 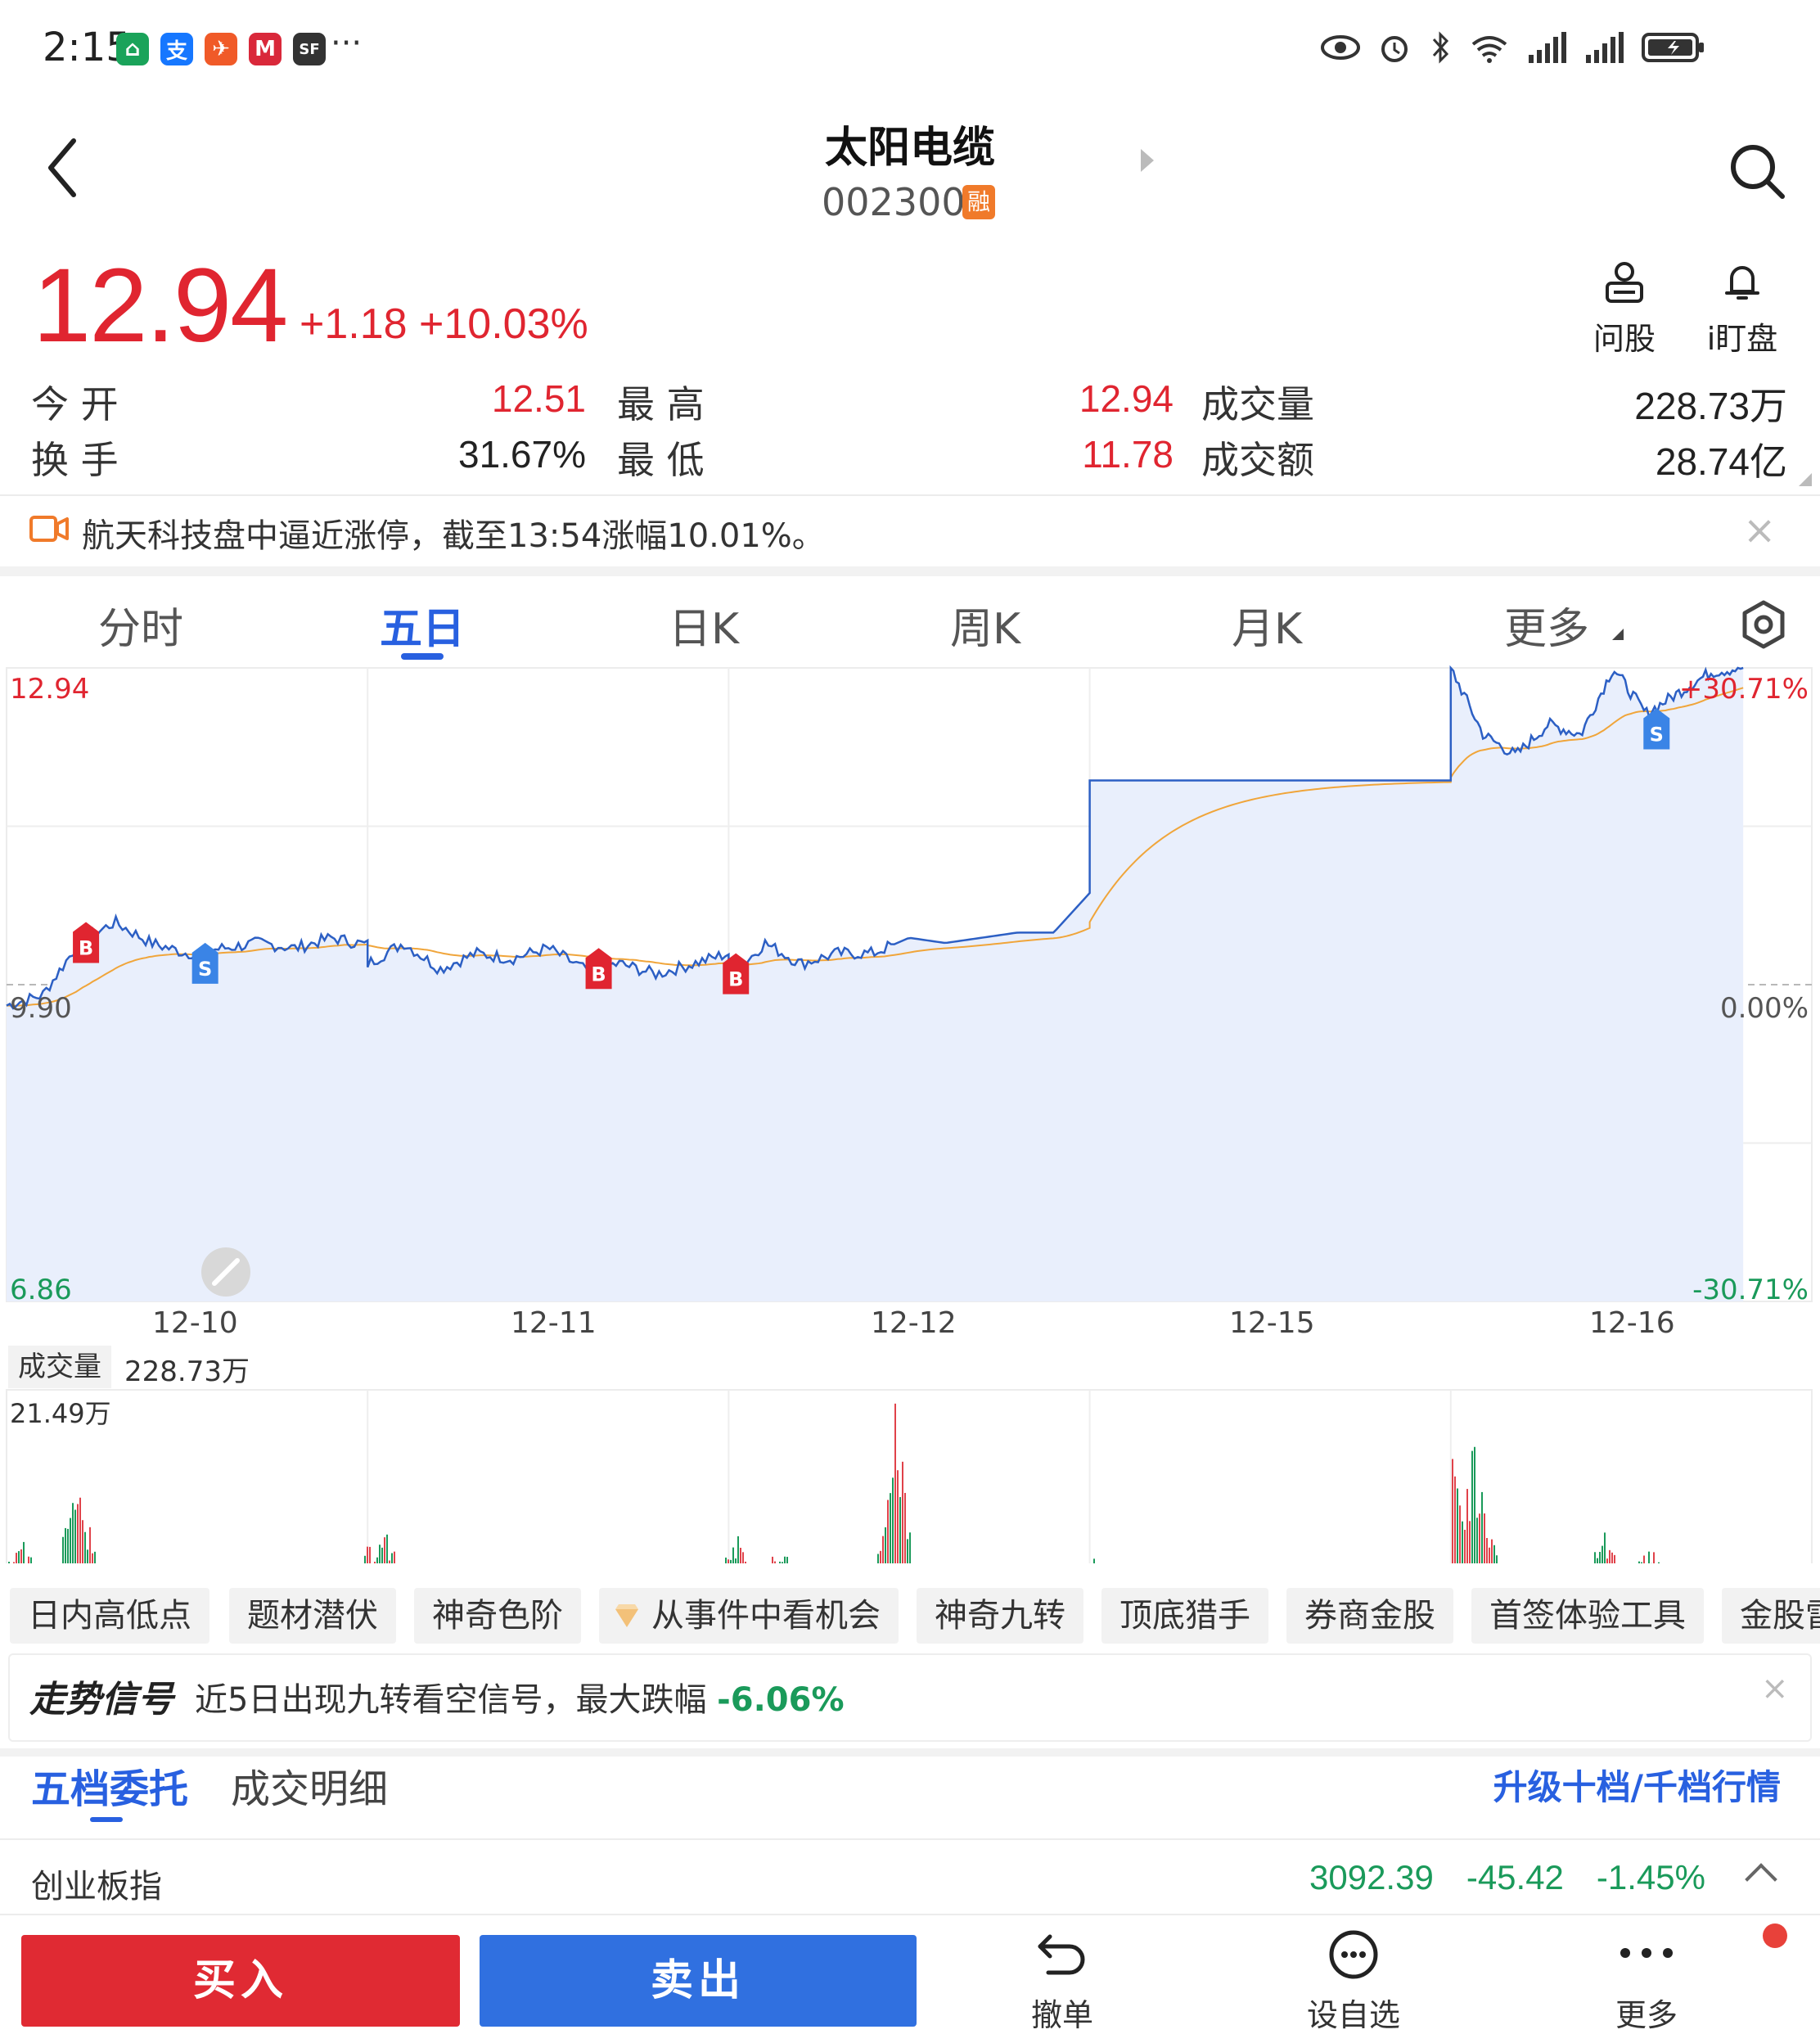 I want to click on stat-value-high: 12.94, so click(x=1126, y=398).